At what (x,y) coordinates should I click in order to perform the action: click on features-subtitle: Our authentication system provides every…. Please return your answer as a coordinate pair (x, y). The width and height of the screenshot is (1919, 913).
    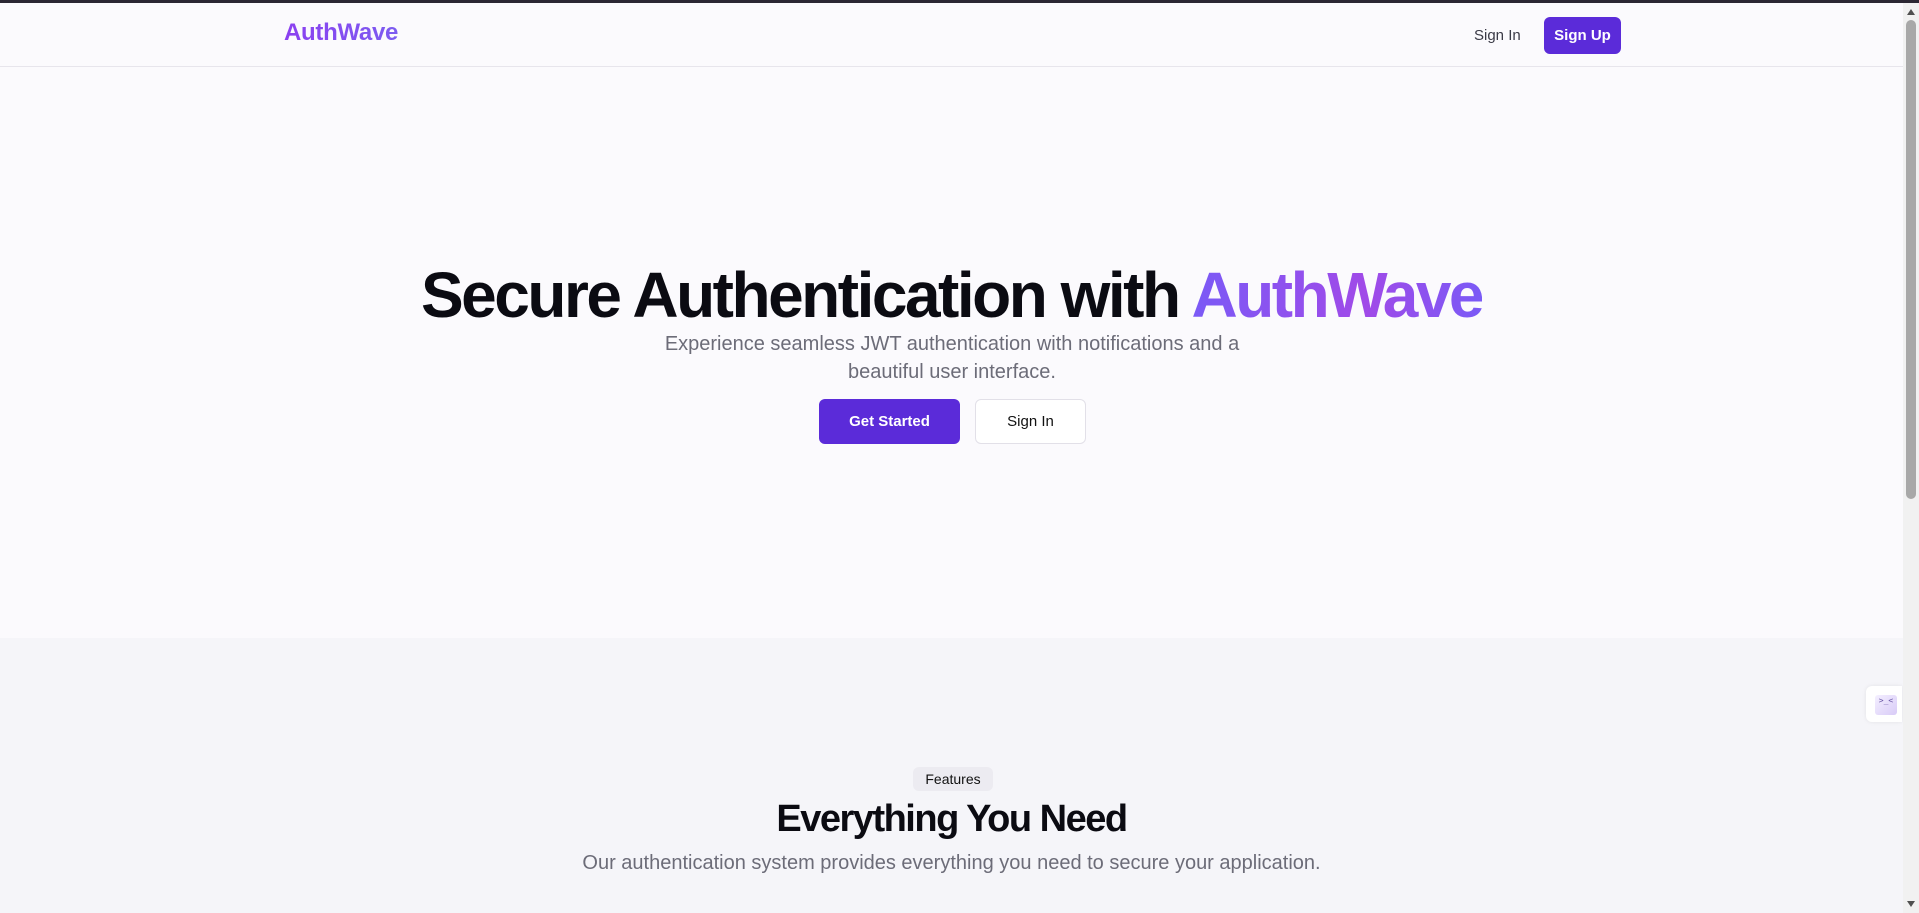
    Looking at the image, I should click on (951, 863).